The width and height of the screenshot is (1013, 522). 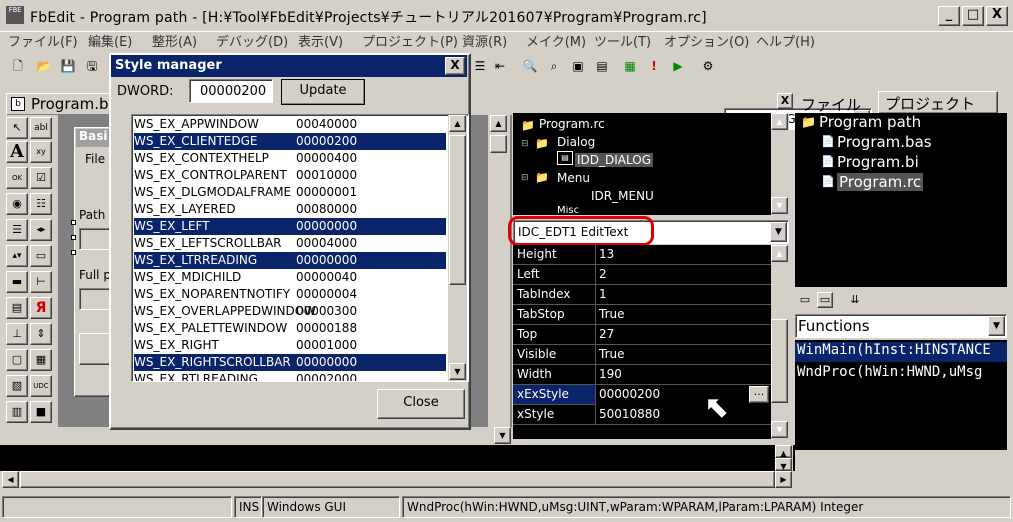 What do you see at coordinates (556, 40) in the screenshot?
I see `menu-item-7: メイク(M)` at bounding box center [556, 40].